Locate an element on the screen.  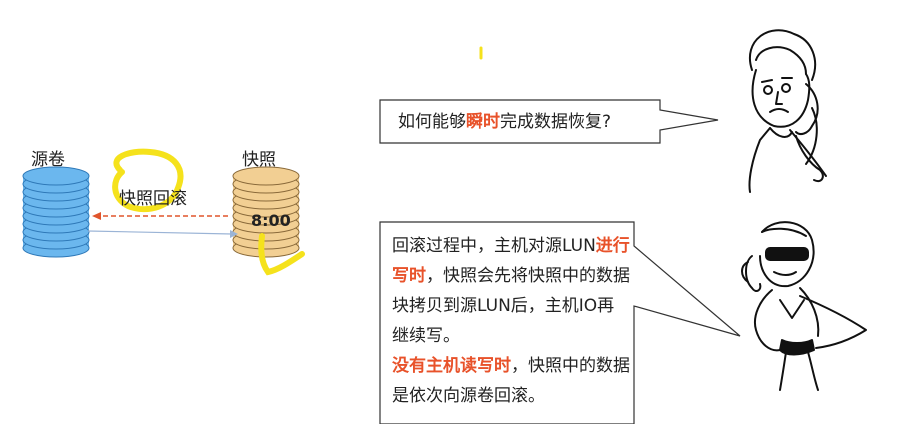
rollback-label: 快照回滚 is located at coordinates (153, 199).